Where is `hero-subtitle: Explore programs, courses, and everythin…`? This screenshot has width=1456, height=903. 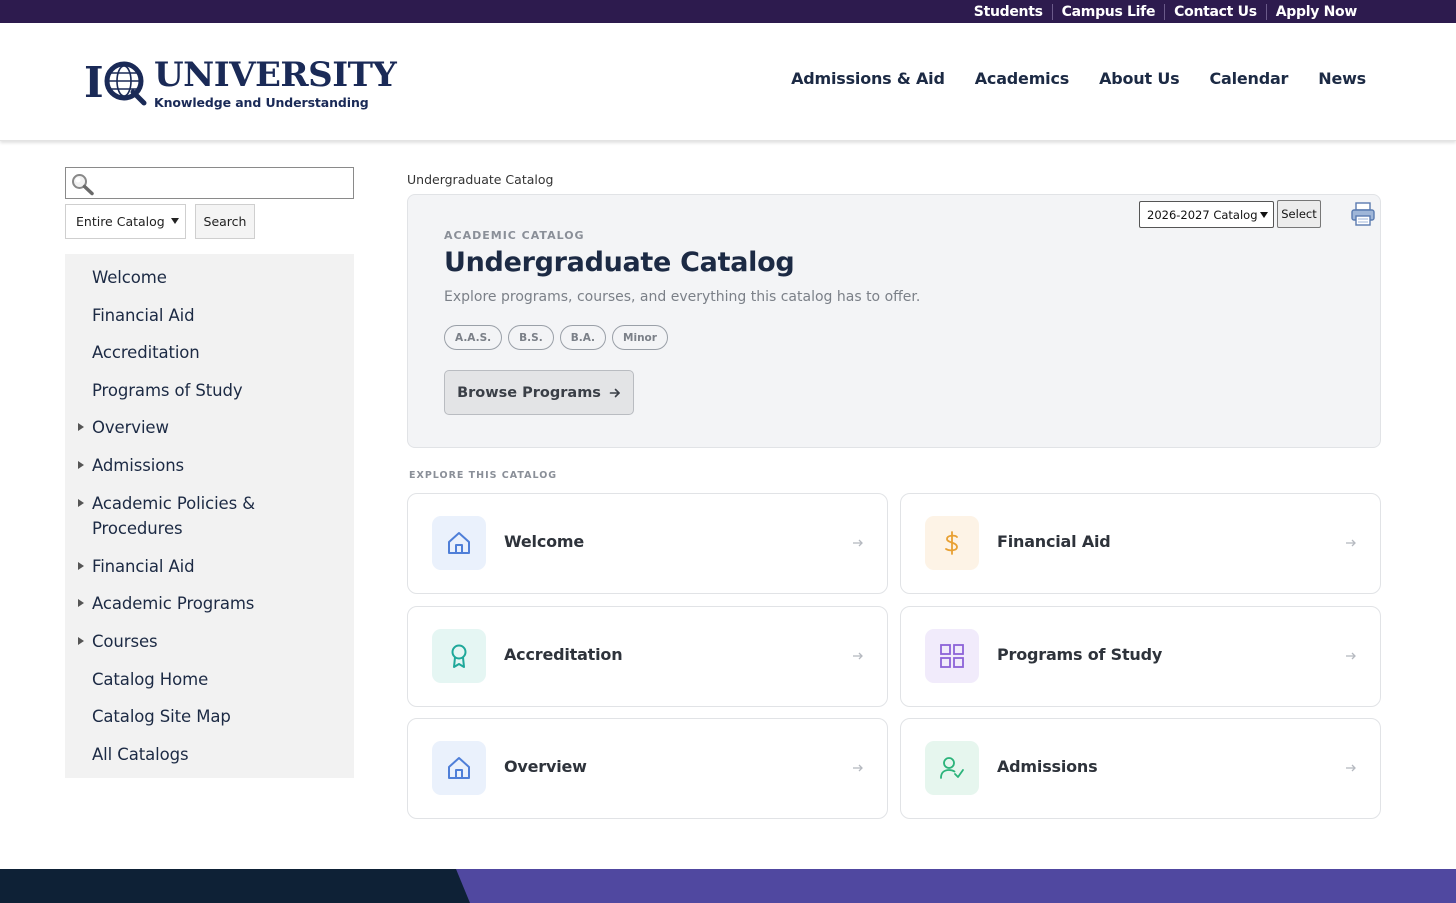
hero-subtitle: Explore programs, courses, and everythin… is located at coordinates (682, 297).